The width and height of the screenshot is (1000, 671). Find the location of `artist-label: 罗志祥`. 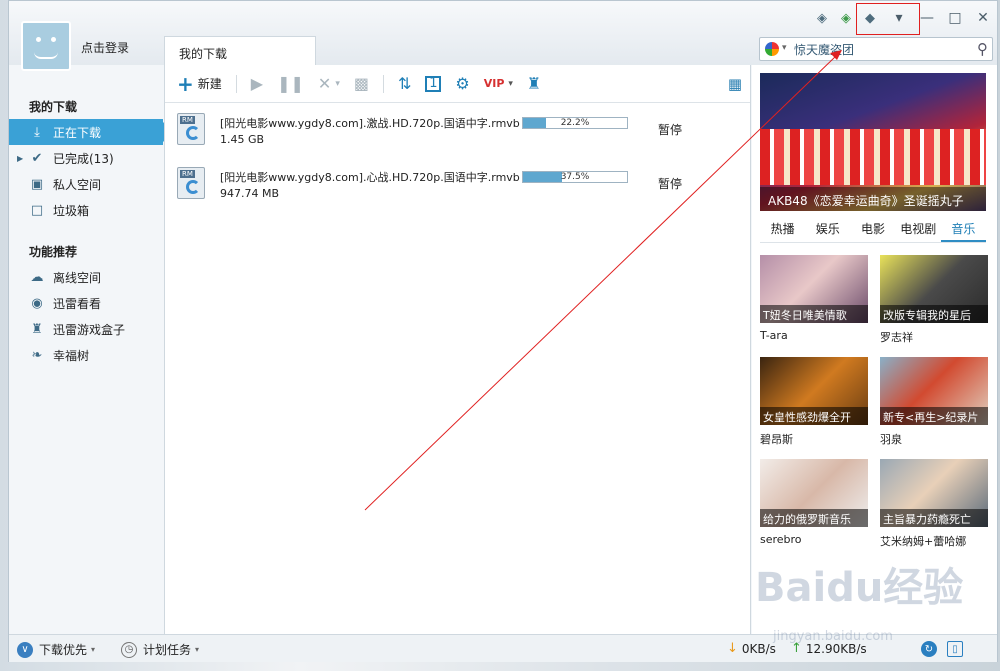

artist-label: 罗志祥 is located at coordinates (934, 337).